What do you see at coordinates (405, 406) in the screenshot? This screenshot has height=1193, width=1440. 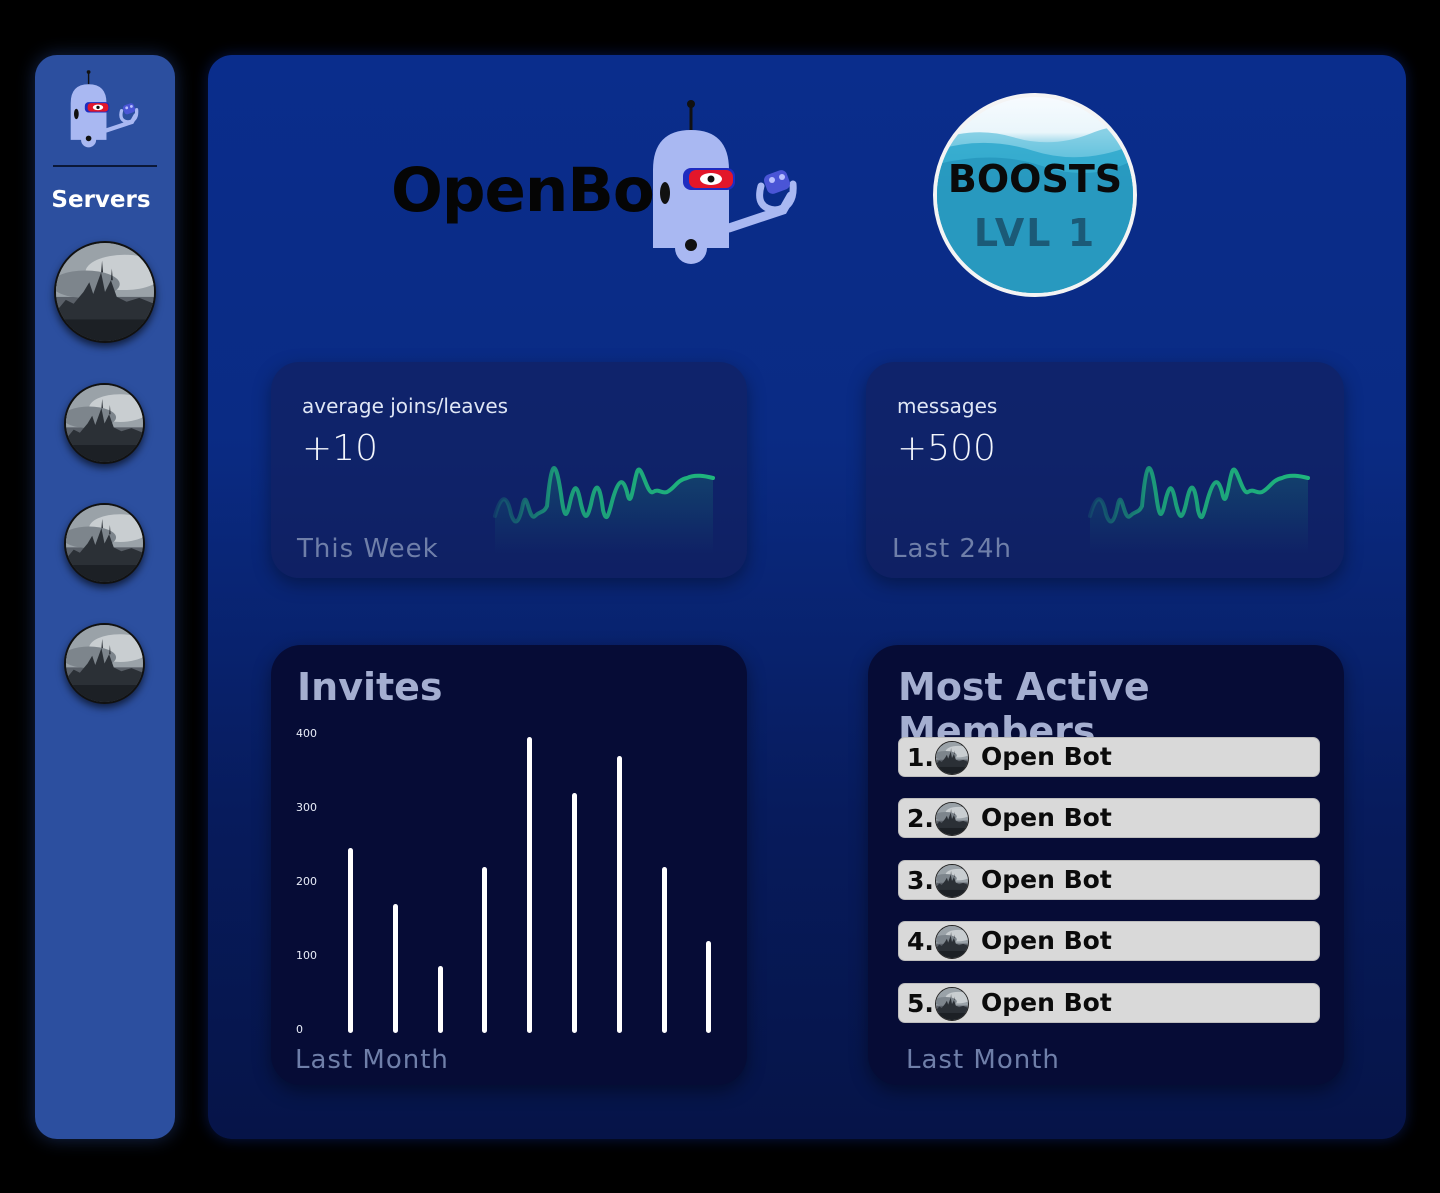 I see `stat-label: average joins/leaves` at bounding box center [405, 406].